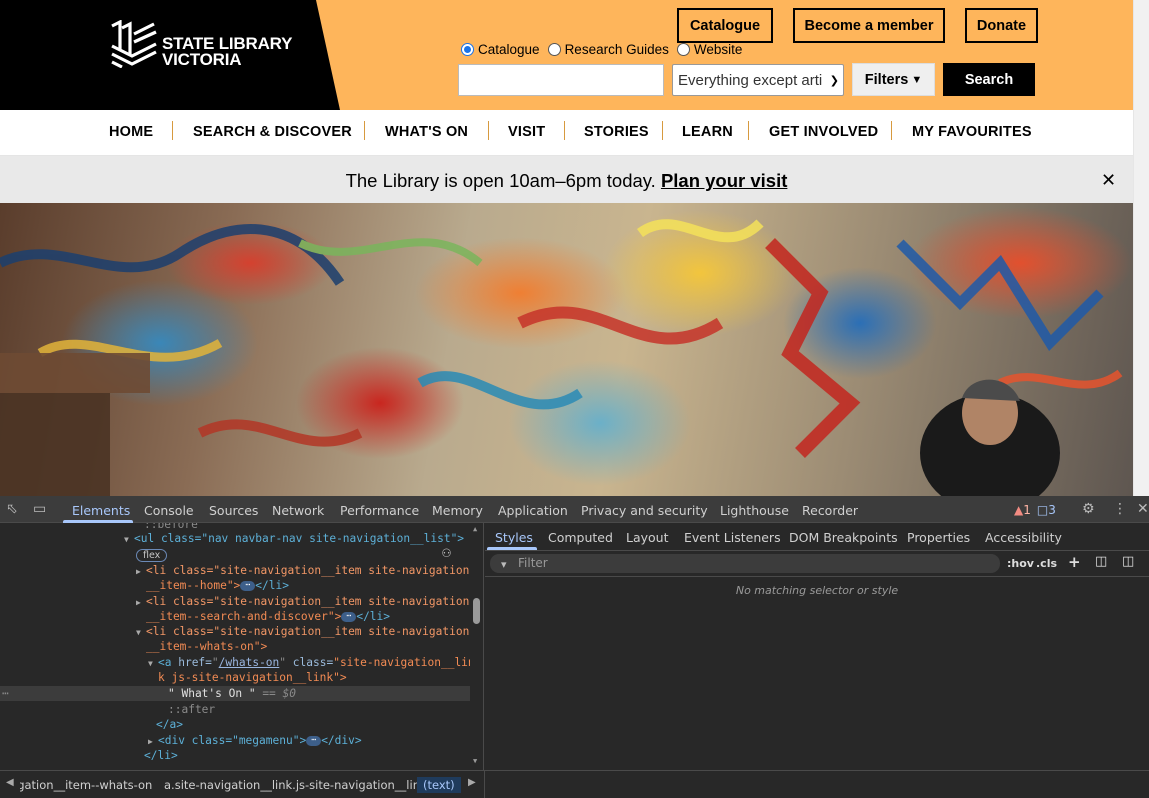 Image resolution: width=1149 pixels, height=798 pixels. What do you see at coordinates (500, 49) in the screenshot?
I see `radio-catalogue: Catalogue` at bounding box center [500, 49].